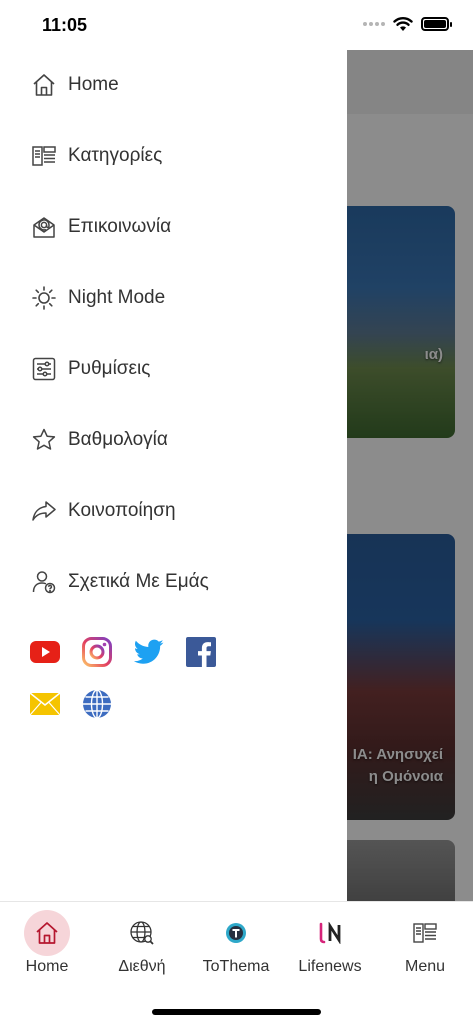 The width and height of the screenshot is (473, 1024). I want to click on drawer-item-share: Κοινοποίηση, so click(180, 511).